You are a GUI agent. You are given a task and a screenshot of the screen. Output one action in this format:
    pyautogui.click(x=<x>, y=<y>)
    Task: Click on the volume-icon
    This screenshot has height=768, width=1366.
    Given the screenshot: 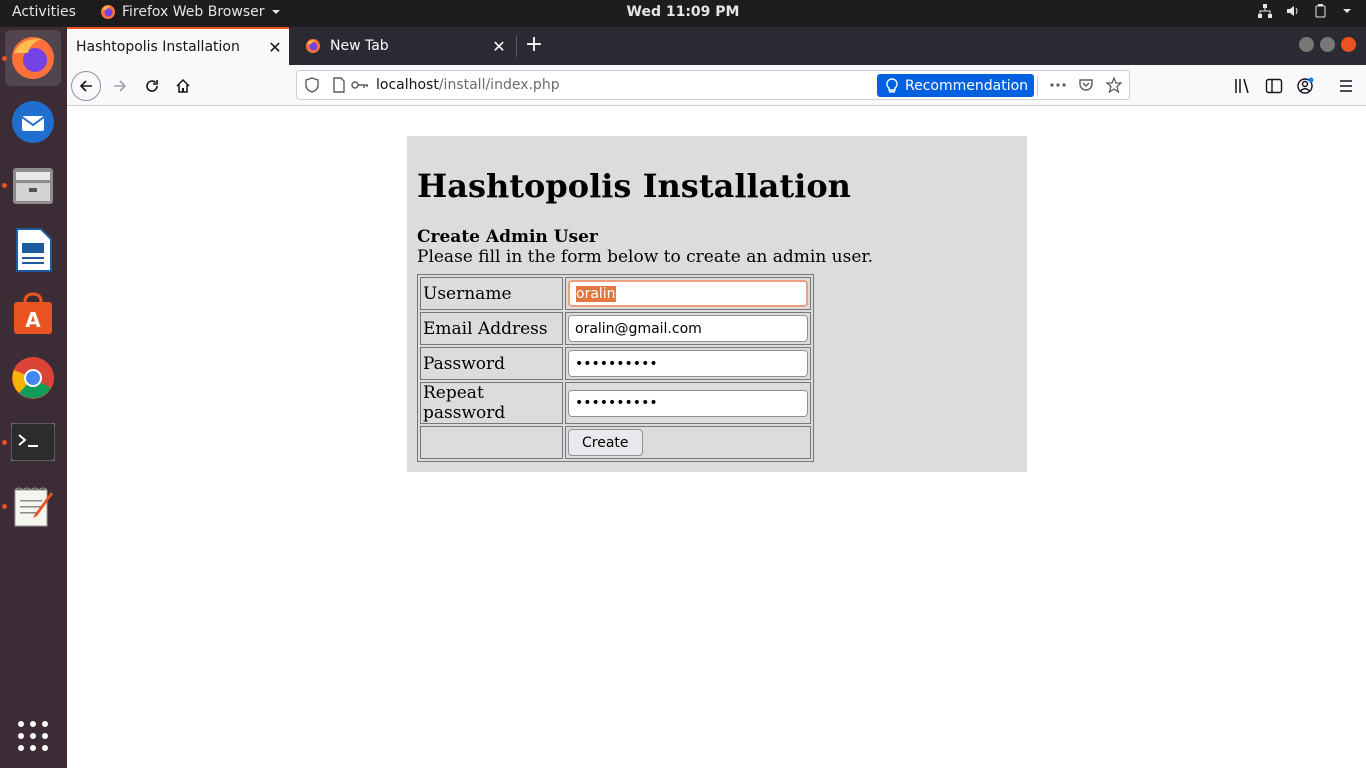 What is the action you would take?
    pyautogui.click(x=1293, y=11)
    